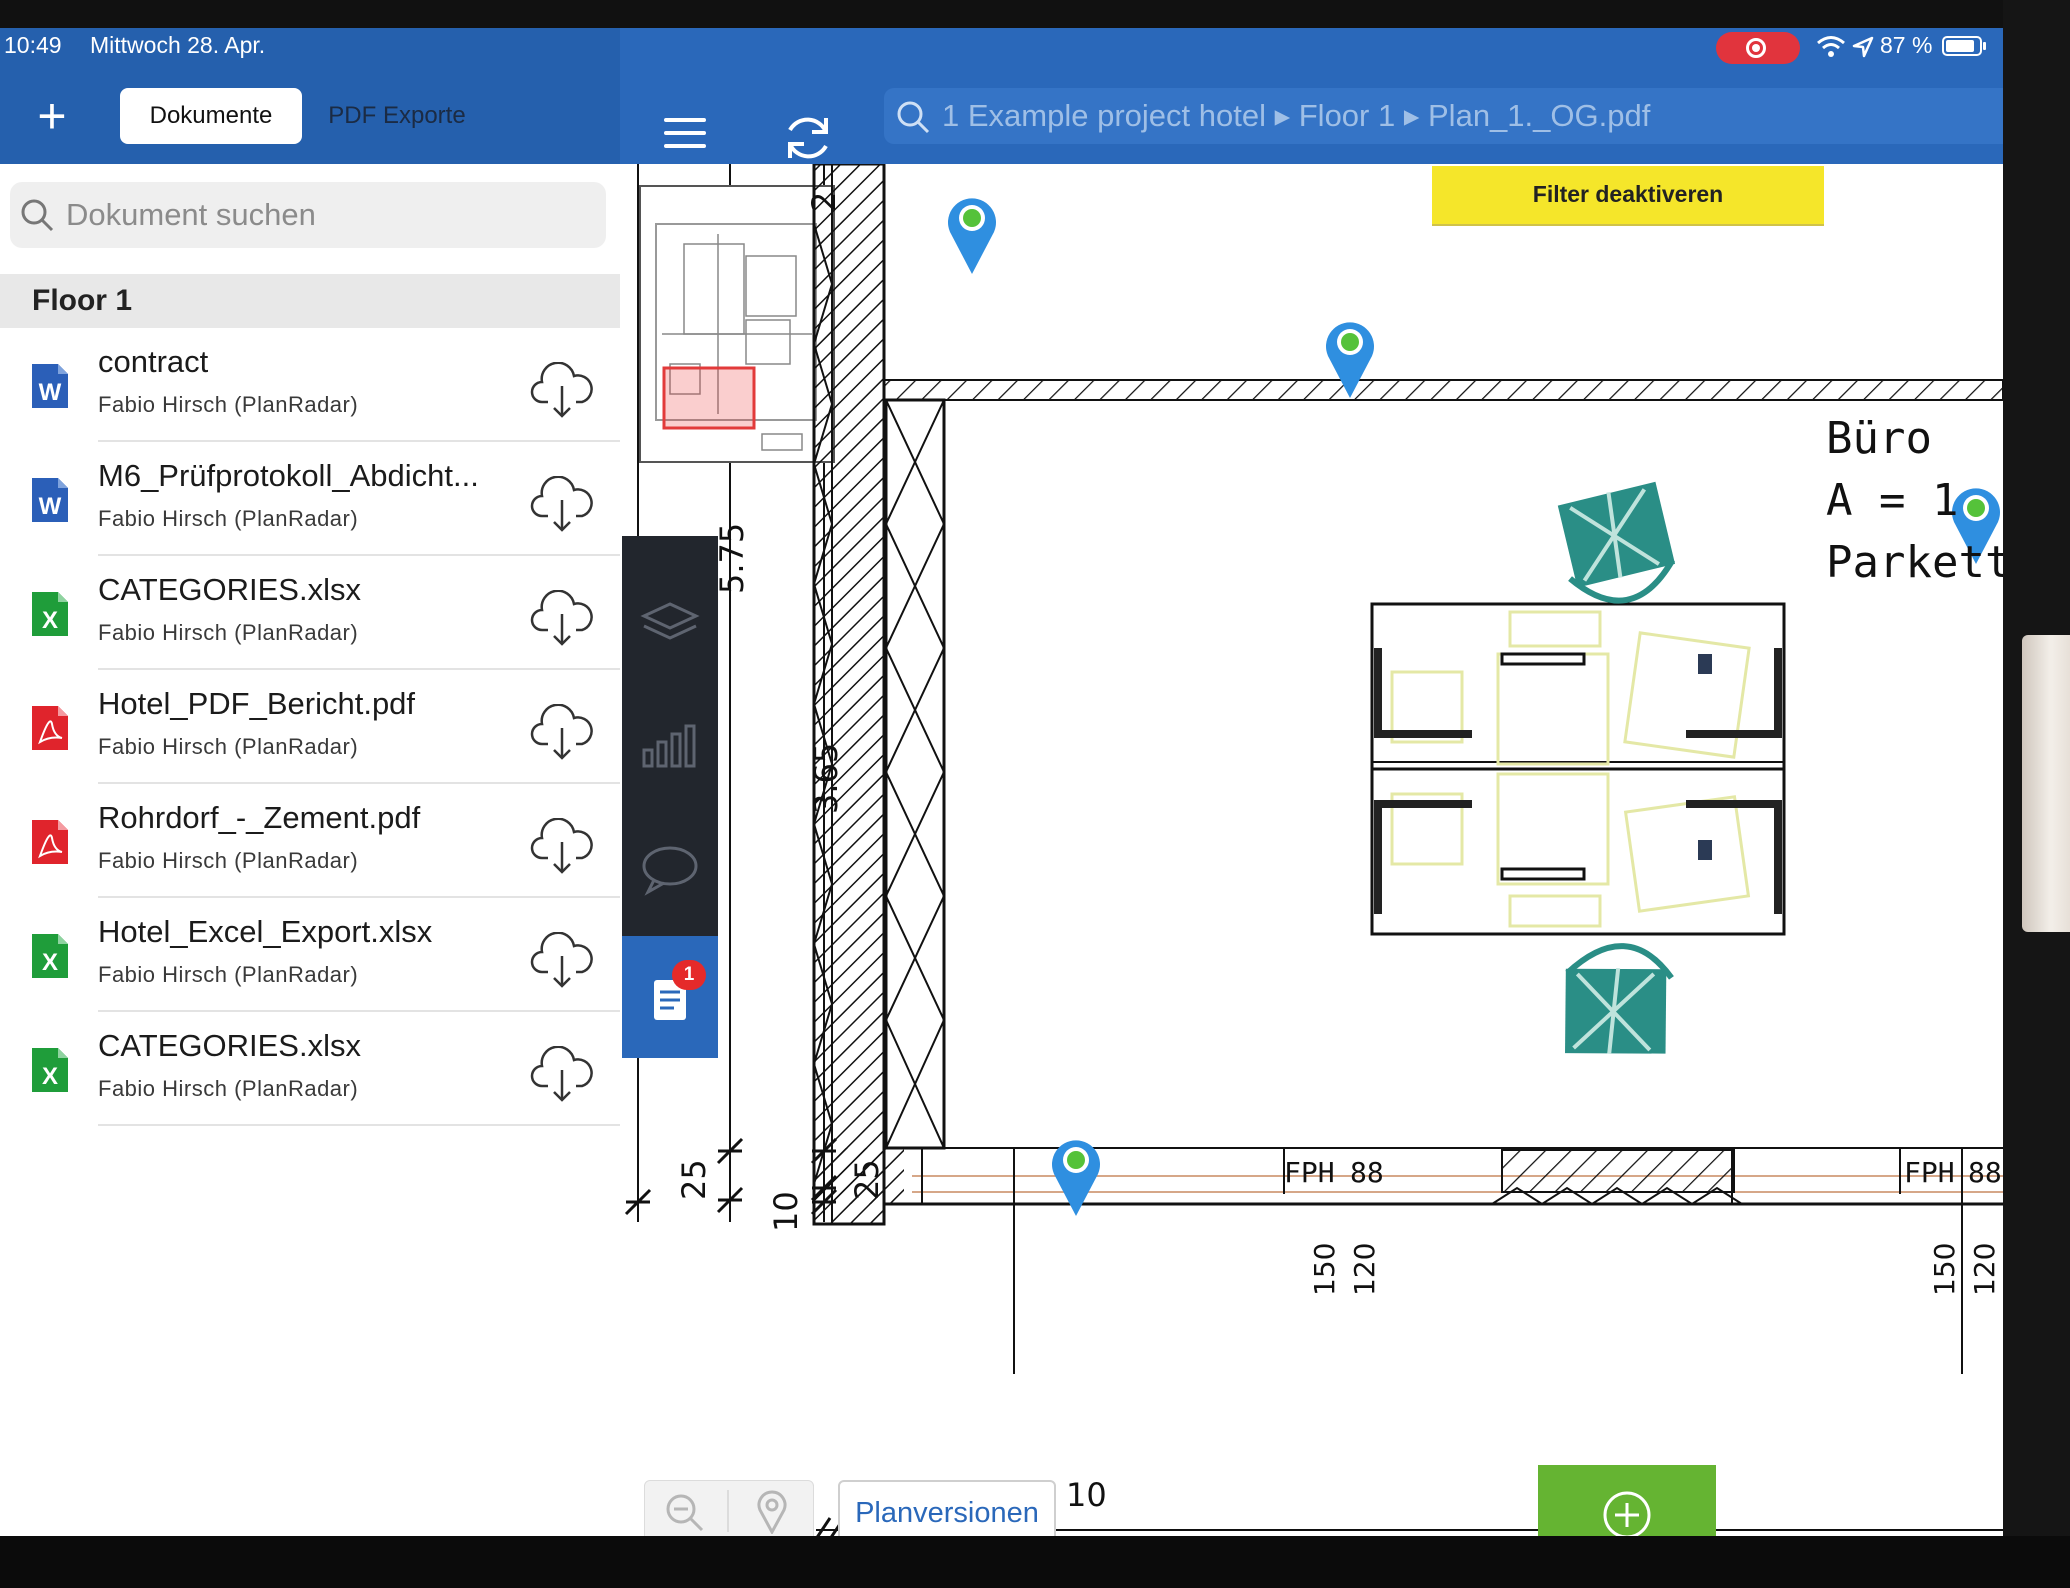 The height and width of the screenshot is (1588, 2070). What do you see at coordinates (824, 202) in the screenshot?
I see `dim-2: 2` at bounding box center [824, 202].